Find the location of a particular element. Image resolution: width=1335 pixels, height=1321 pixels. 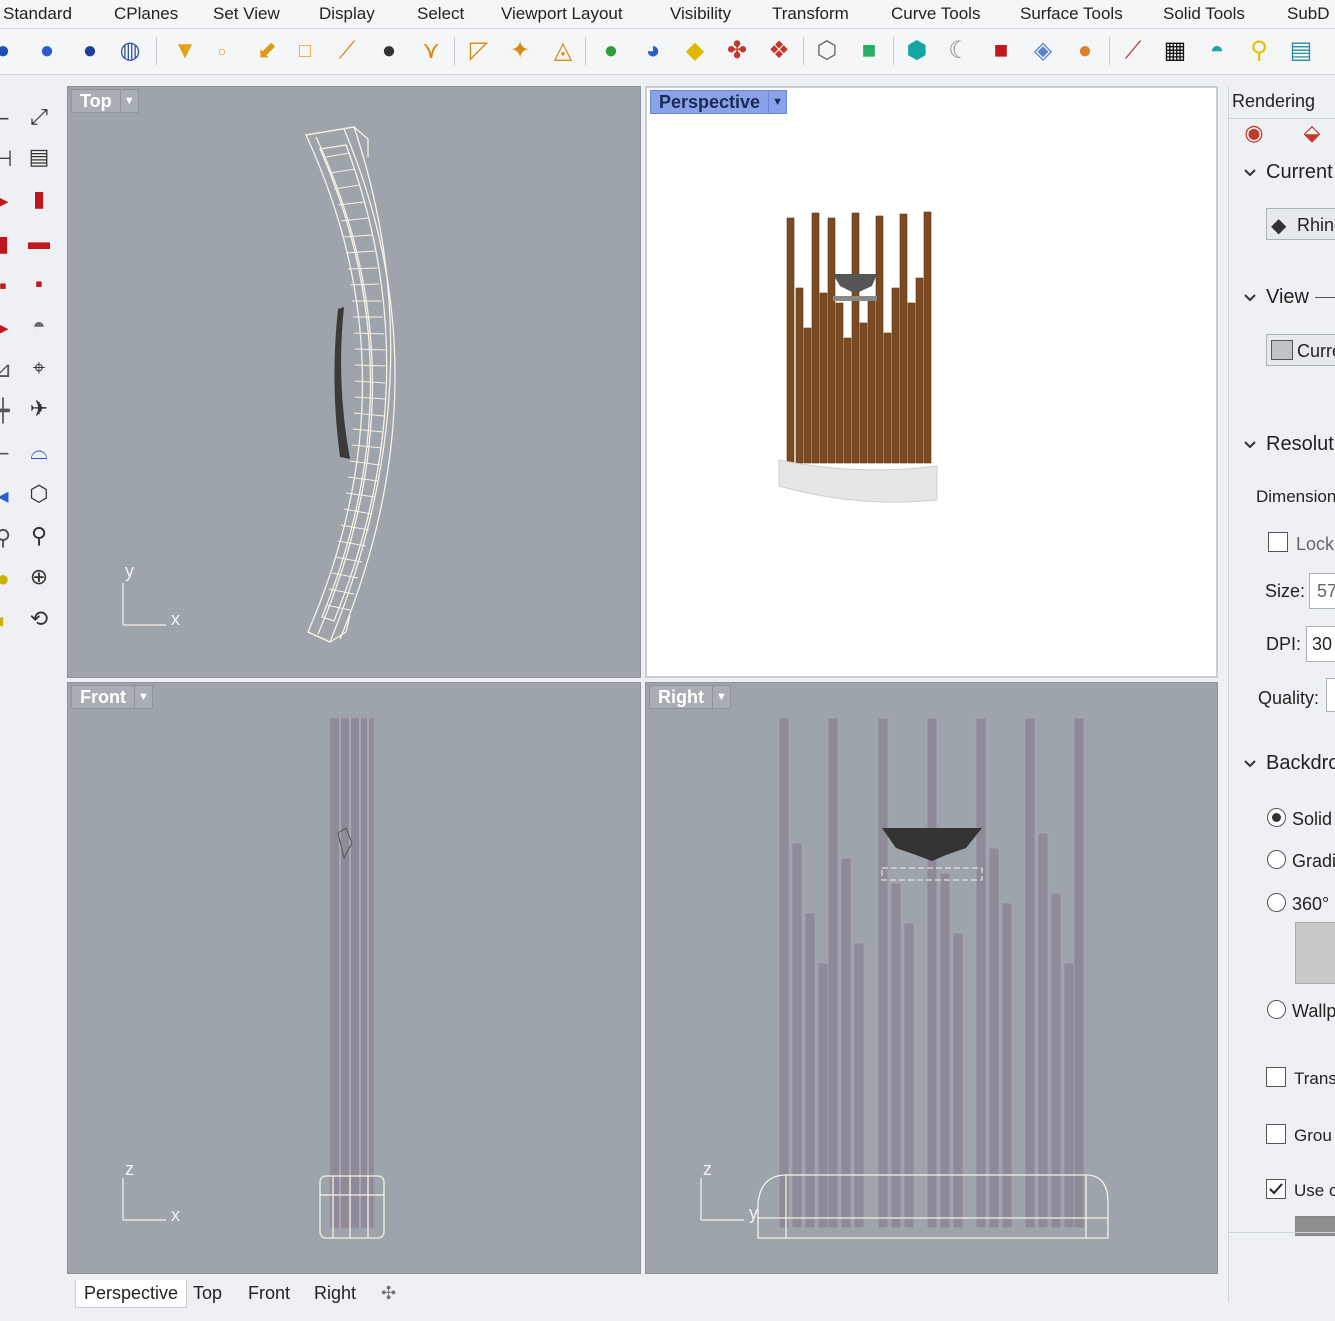

render-window-icon: ■ is located at coordinates (1001, 51).